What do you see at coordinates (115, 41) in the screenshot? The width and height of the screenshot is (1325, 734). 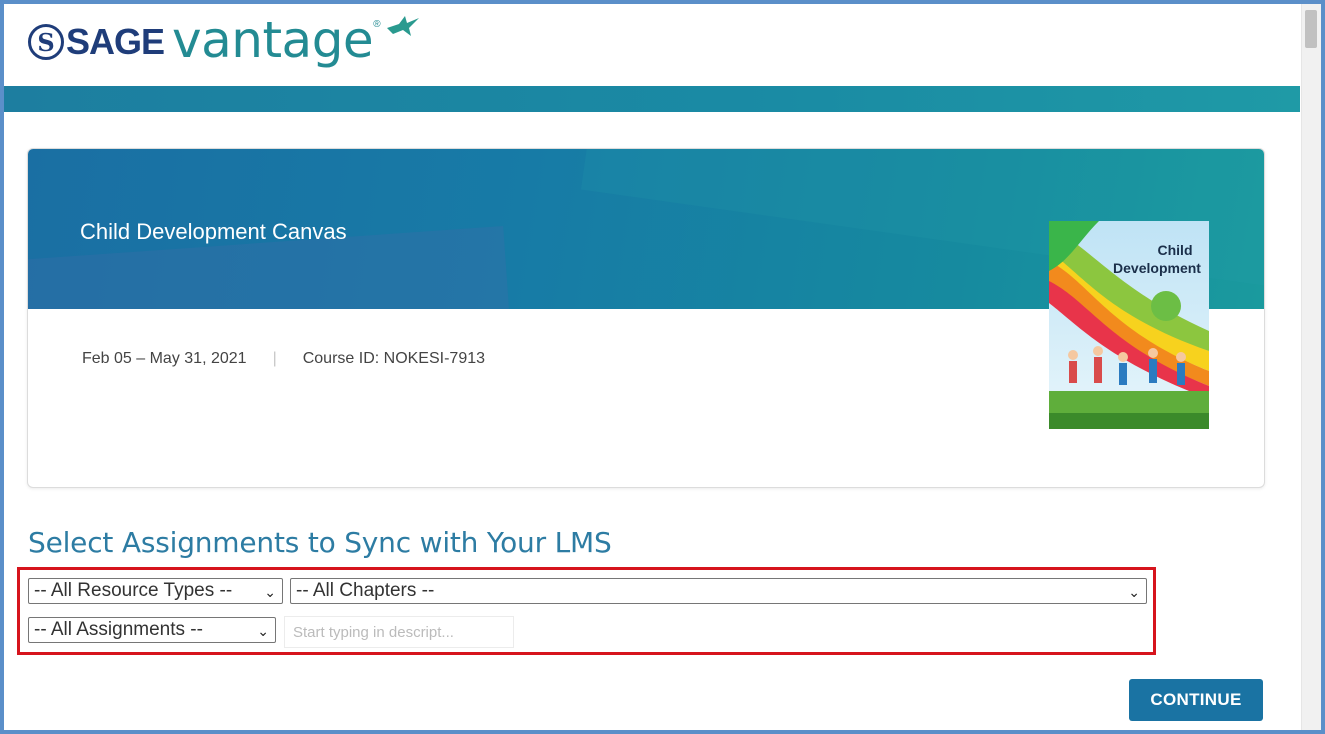 I see `logo-sage-text: SAGE` at bounding box center [115, 41].